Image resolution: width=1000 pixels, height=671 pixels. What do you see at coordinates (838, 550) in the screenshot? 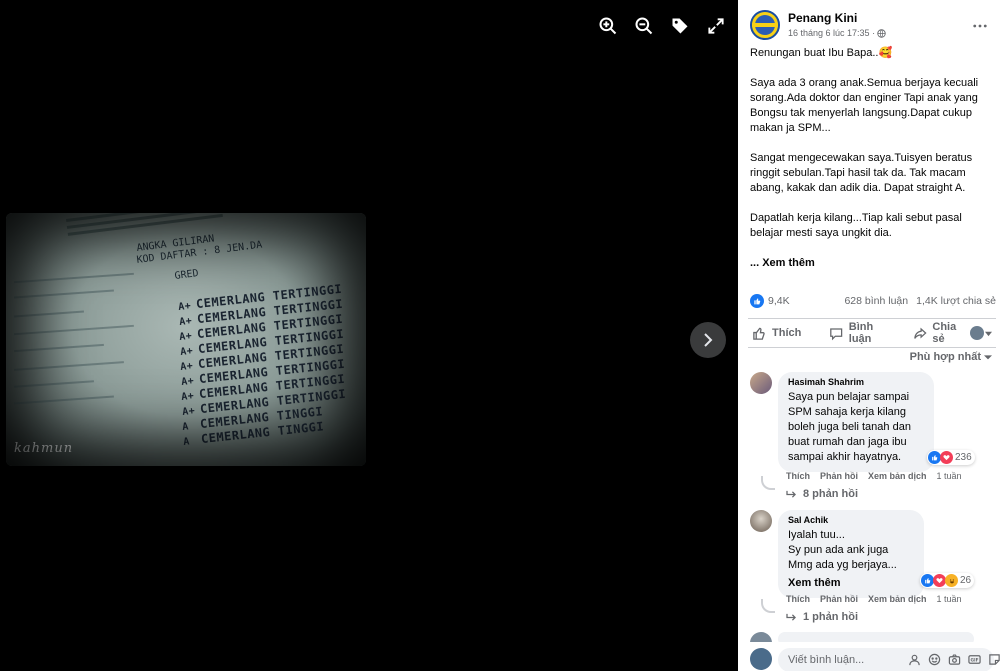
I see `comment-line: Sy pun ada ank juga` at bounding box center [838, 550].